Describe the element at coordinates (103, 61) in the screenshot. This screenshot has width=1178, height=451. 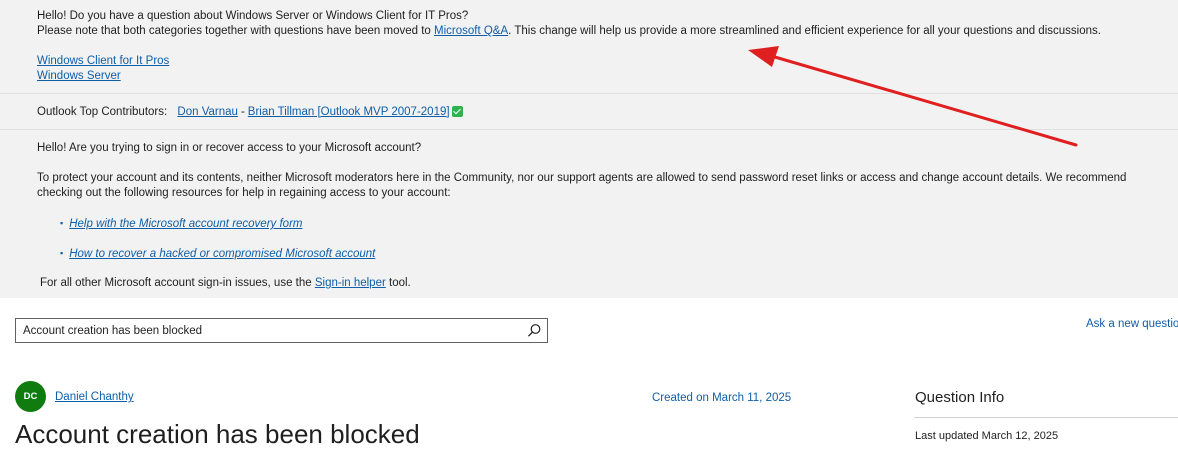
I see `windows-client-link: Windows Client for It Pros` at that location.